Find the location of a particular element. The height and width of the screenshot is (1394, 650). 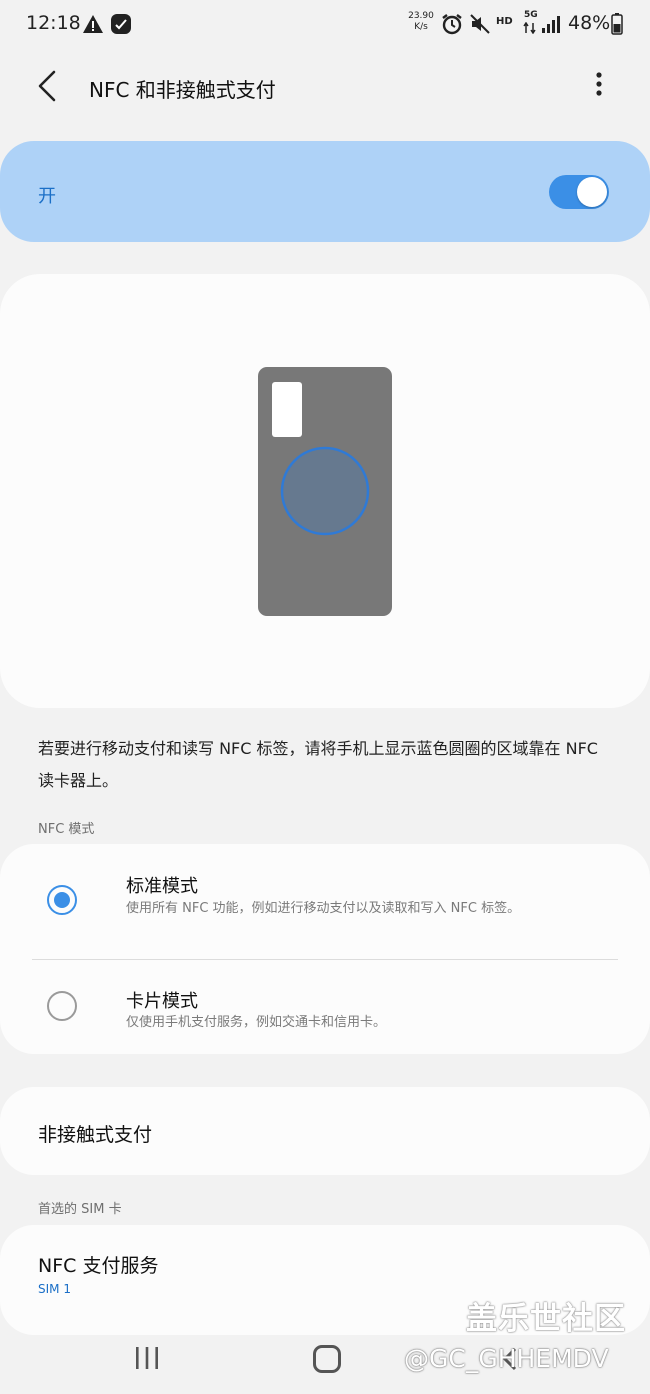

mode-option-card is located at coordinates (325, 1007).